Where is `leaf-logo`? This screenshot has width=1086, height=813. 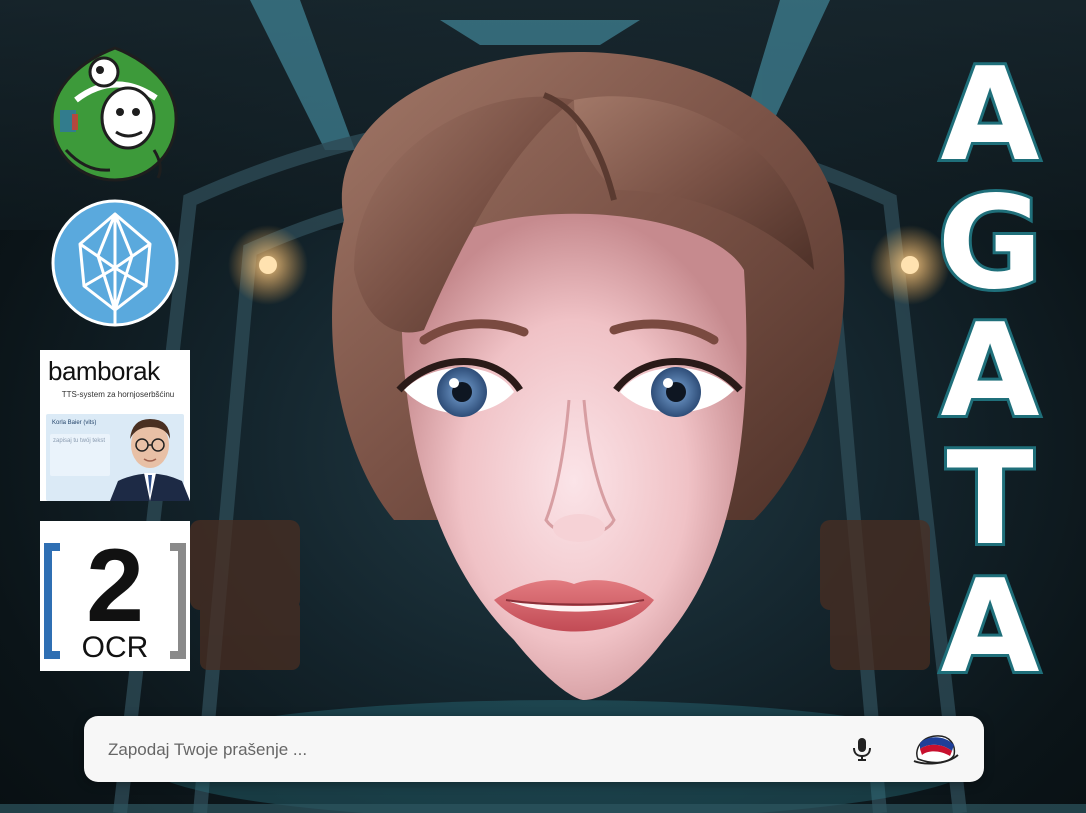 leaf-logo is located at coordinates (115, 263).